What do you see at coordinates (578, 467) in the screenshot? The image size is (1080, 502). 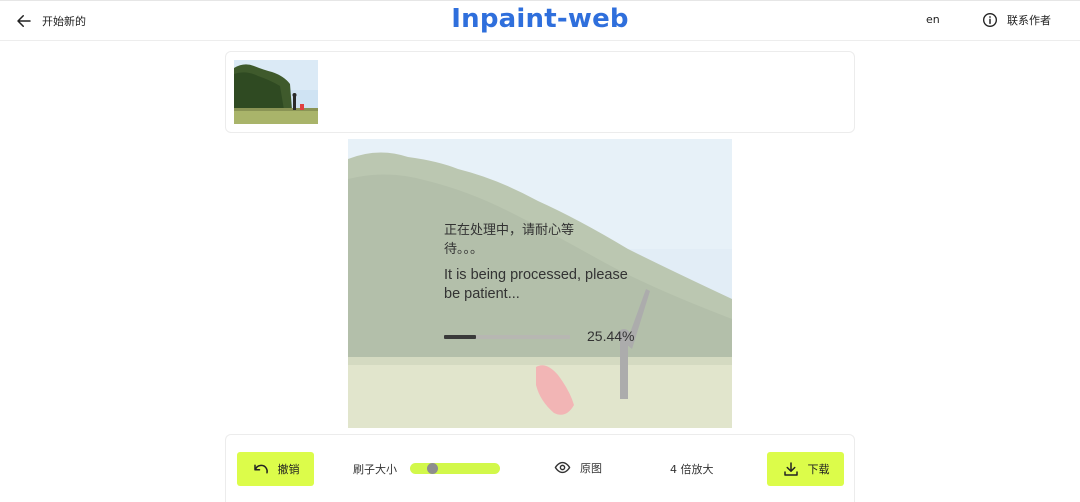 I see `show-original-button: 原图` at bounding box center [578, 467].